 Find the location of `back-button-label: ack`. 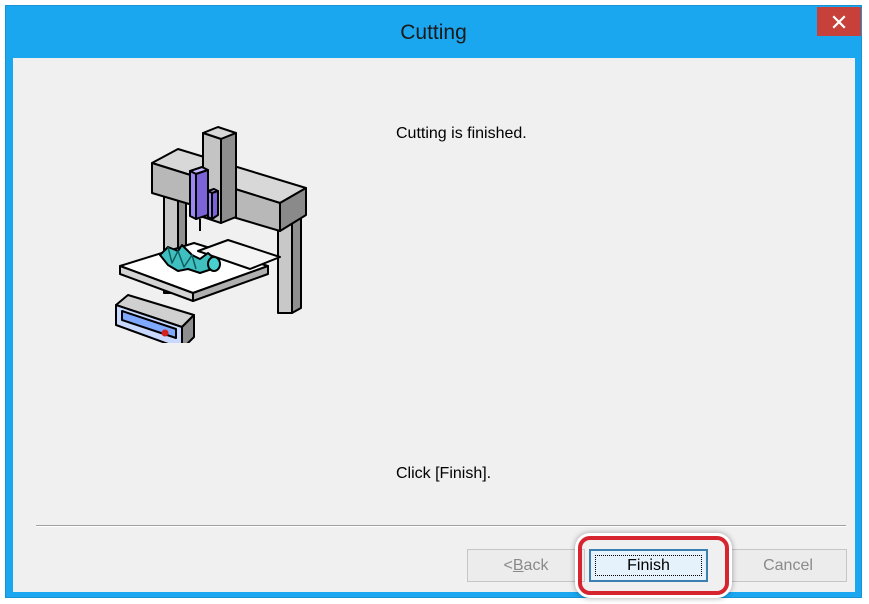

back-button-label: ack is located at coordinates (536, 565).